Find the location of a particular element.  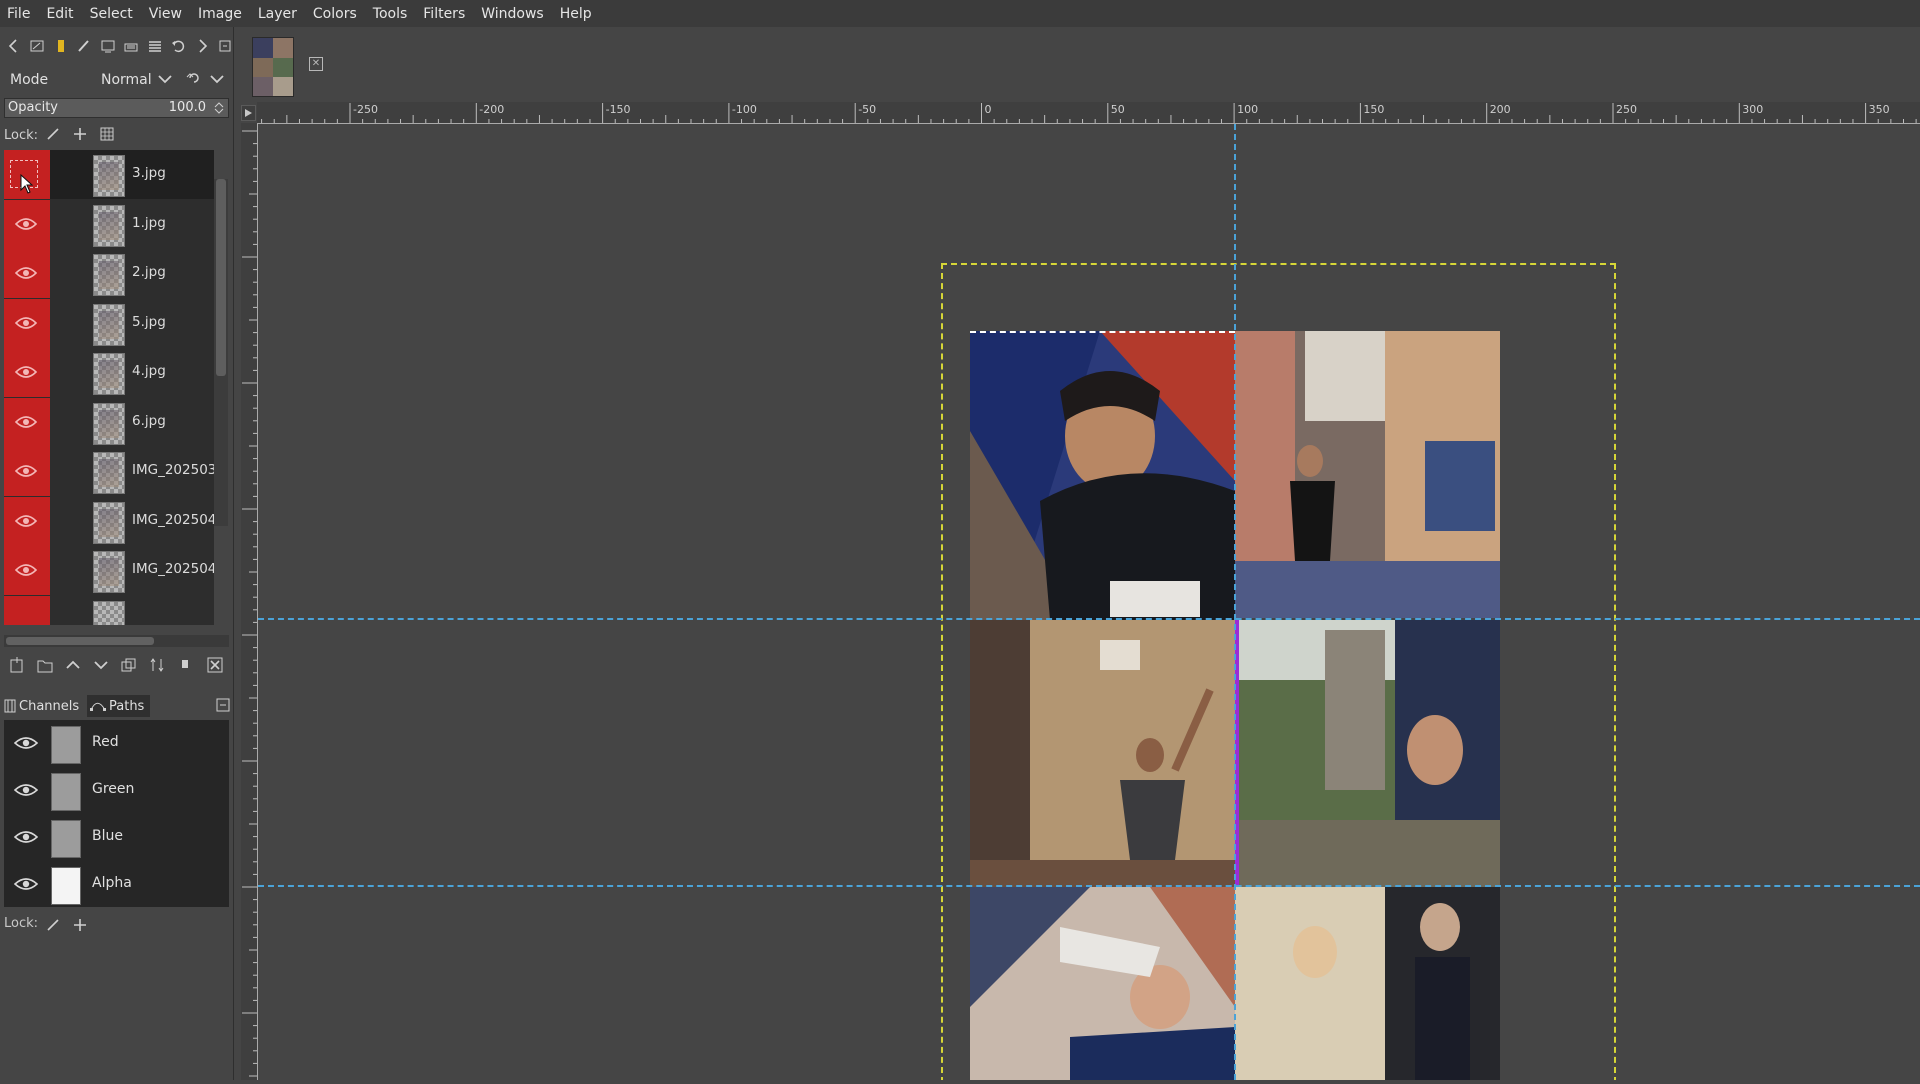

layer-row: 1.jpg is located at coordinates (109, 224).